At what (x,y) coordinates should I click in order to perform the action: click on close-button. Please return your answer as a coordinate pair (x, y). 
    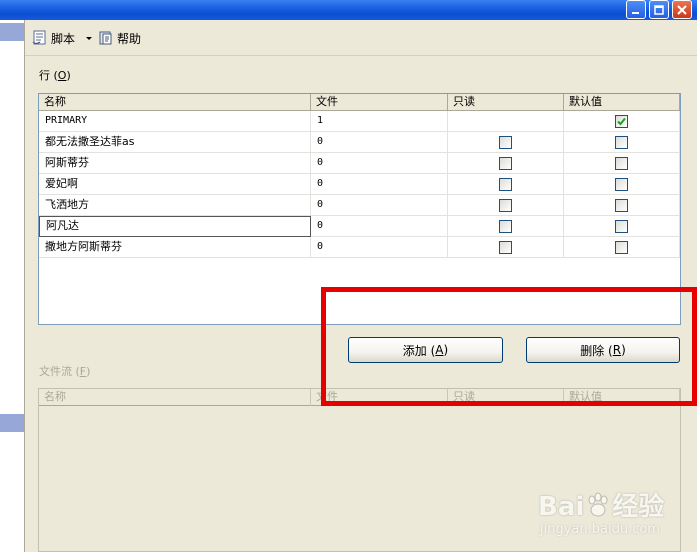
    Looking at the image, I should click on (682, 9).